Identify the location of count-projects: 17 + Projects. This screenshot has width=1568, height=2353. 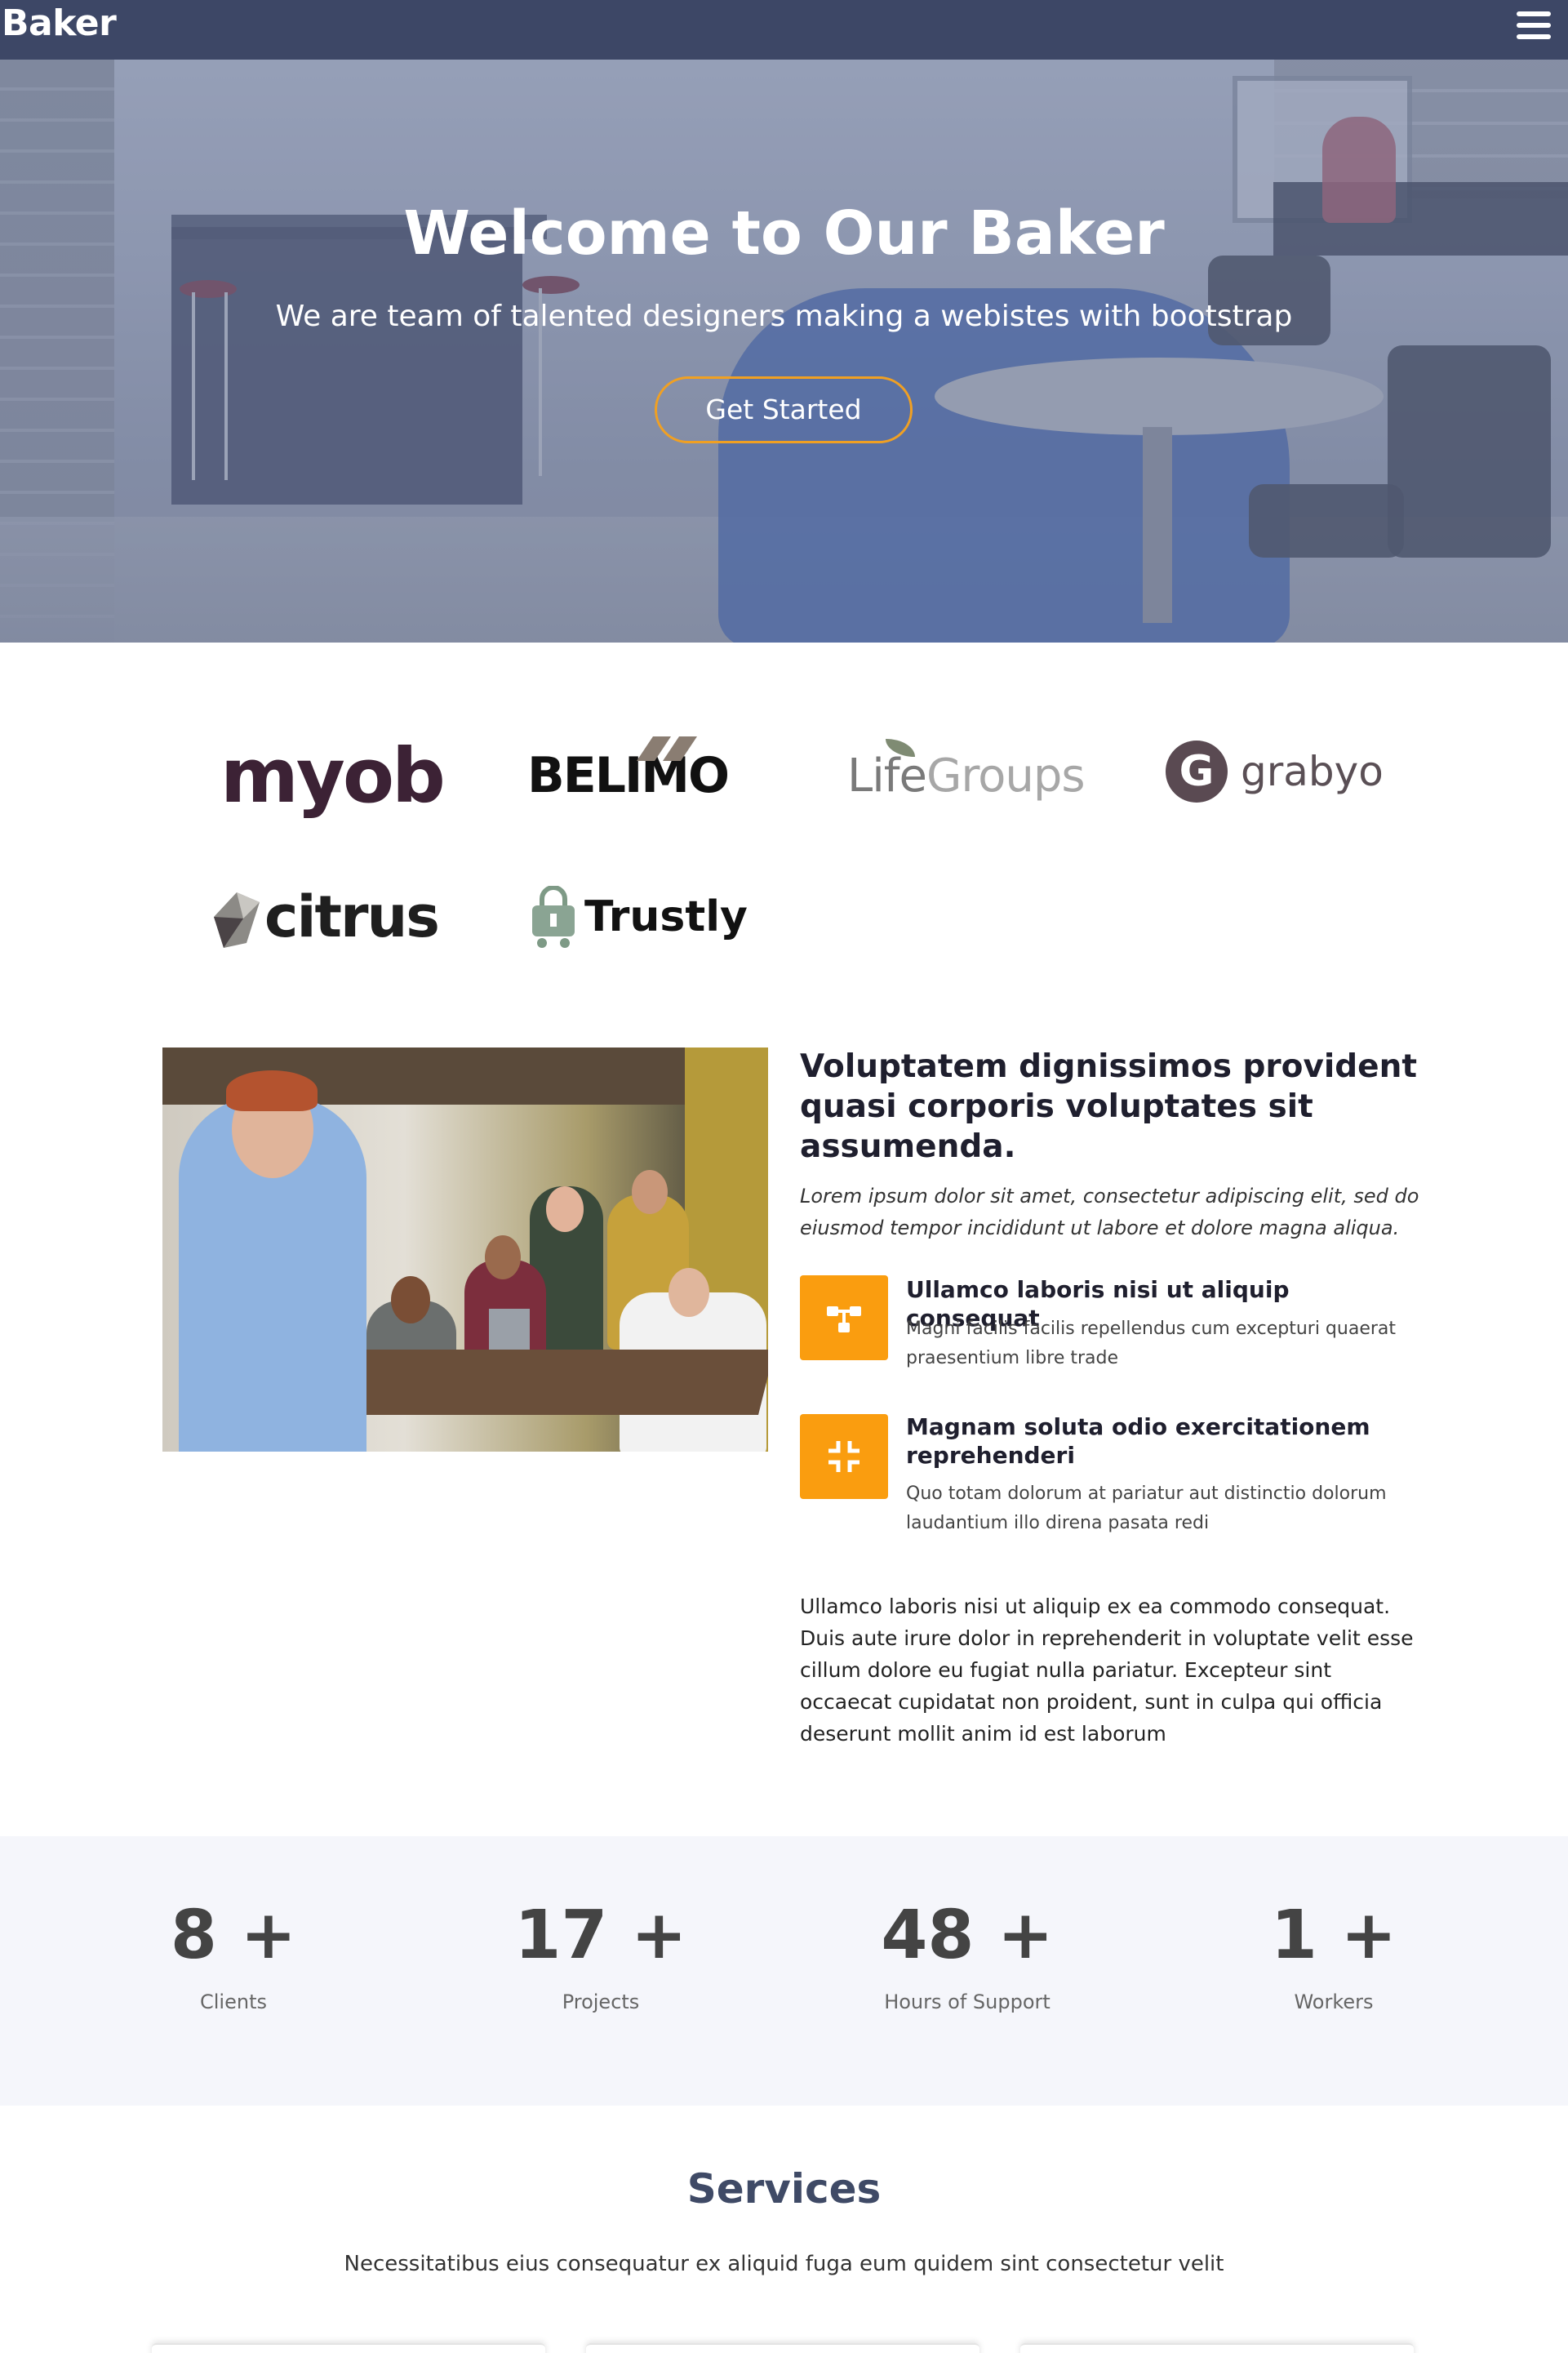
(601, 1952).